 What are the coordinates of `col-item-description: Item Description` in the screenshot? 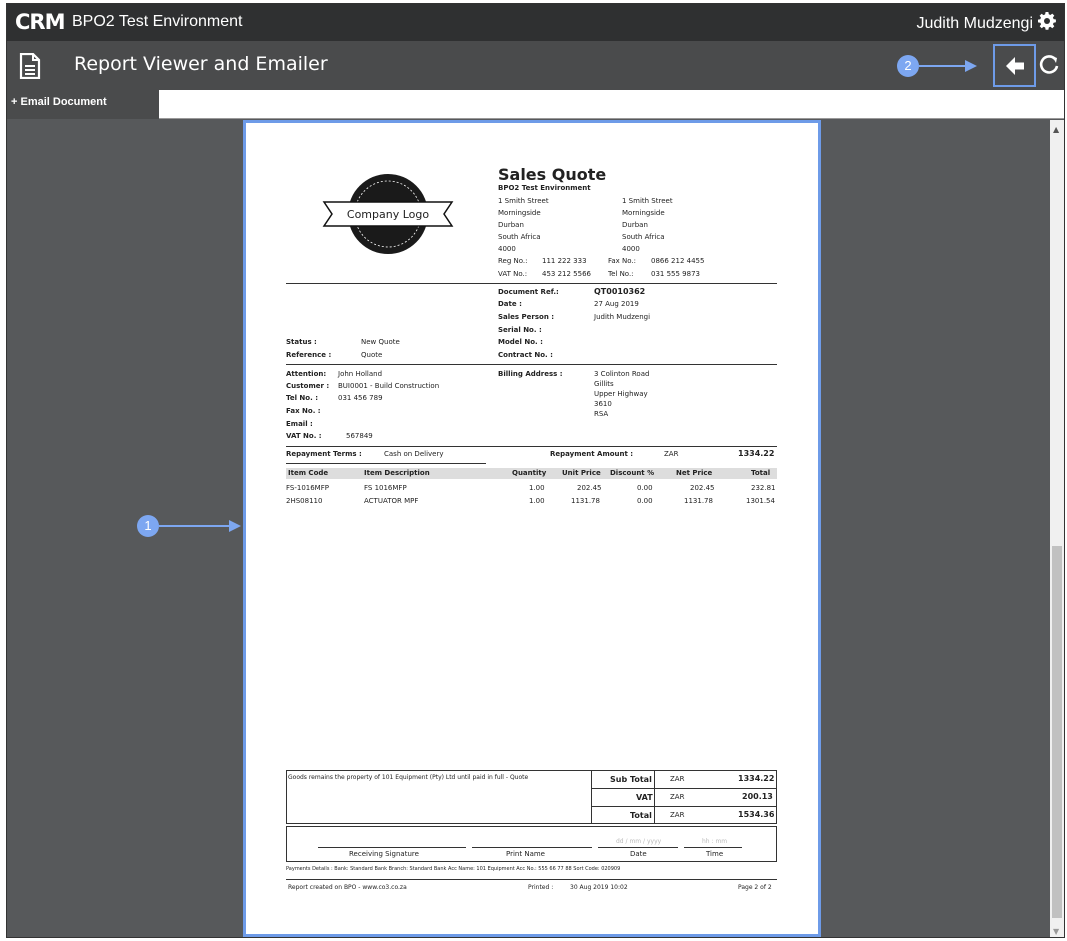 It's located at (397, 473).